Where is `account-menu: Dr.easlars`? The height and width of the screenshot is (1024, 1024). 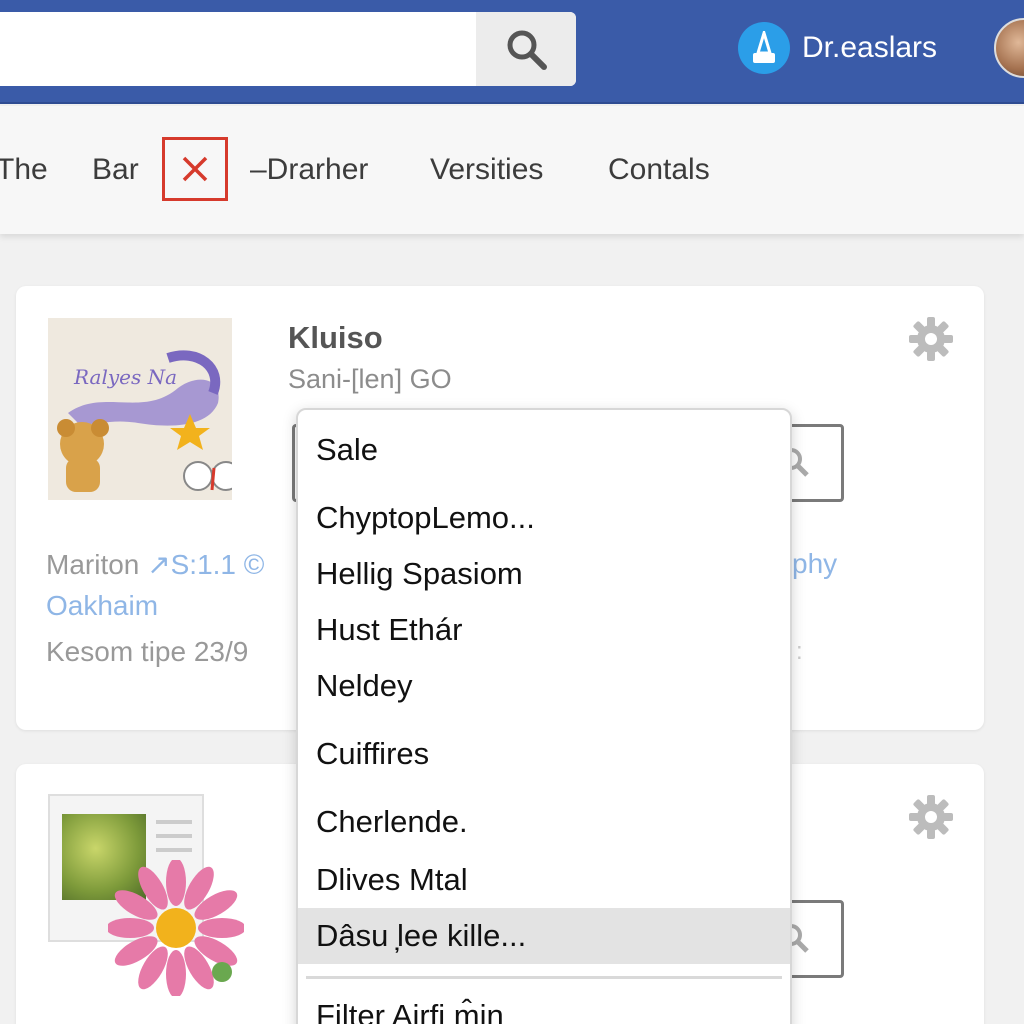
account-menu: Dr.easlars is located at coordinates (837, 48).